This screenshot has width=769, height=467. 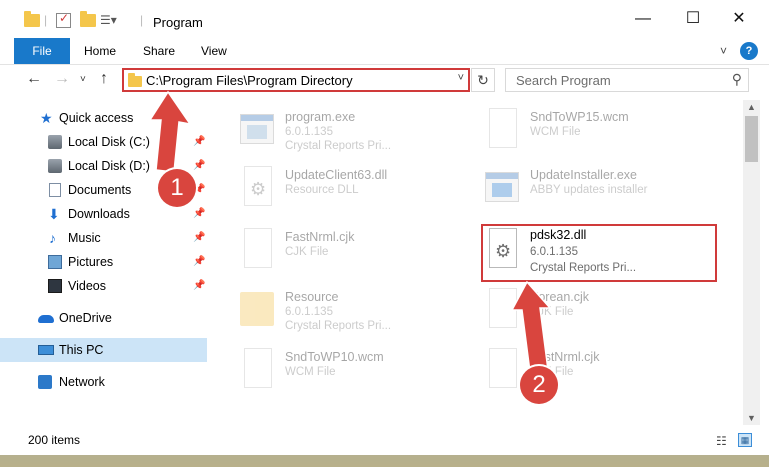 What do you see at coordinates (531, 326) in the screenshot?
I see `arrow-to-pdsk32` at bounding box center [531, 326].